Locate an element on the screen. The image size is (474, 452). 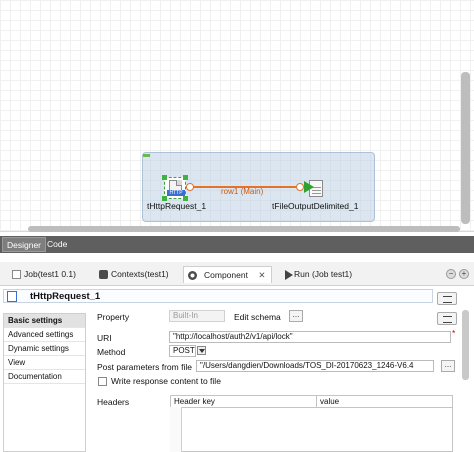
headers-label: Headers is located at coordinates (113, 402).